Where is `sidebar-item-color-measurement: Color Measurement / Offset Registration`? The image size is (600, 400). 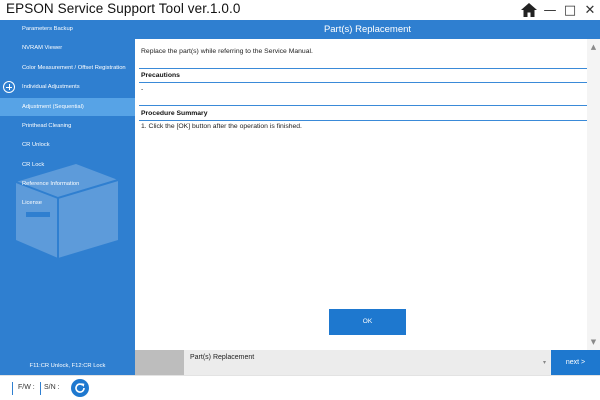
sidebar-item-color-measurement: Color Measurement / Offset Registration is located at coordinates (67, 68).